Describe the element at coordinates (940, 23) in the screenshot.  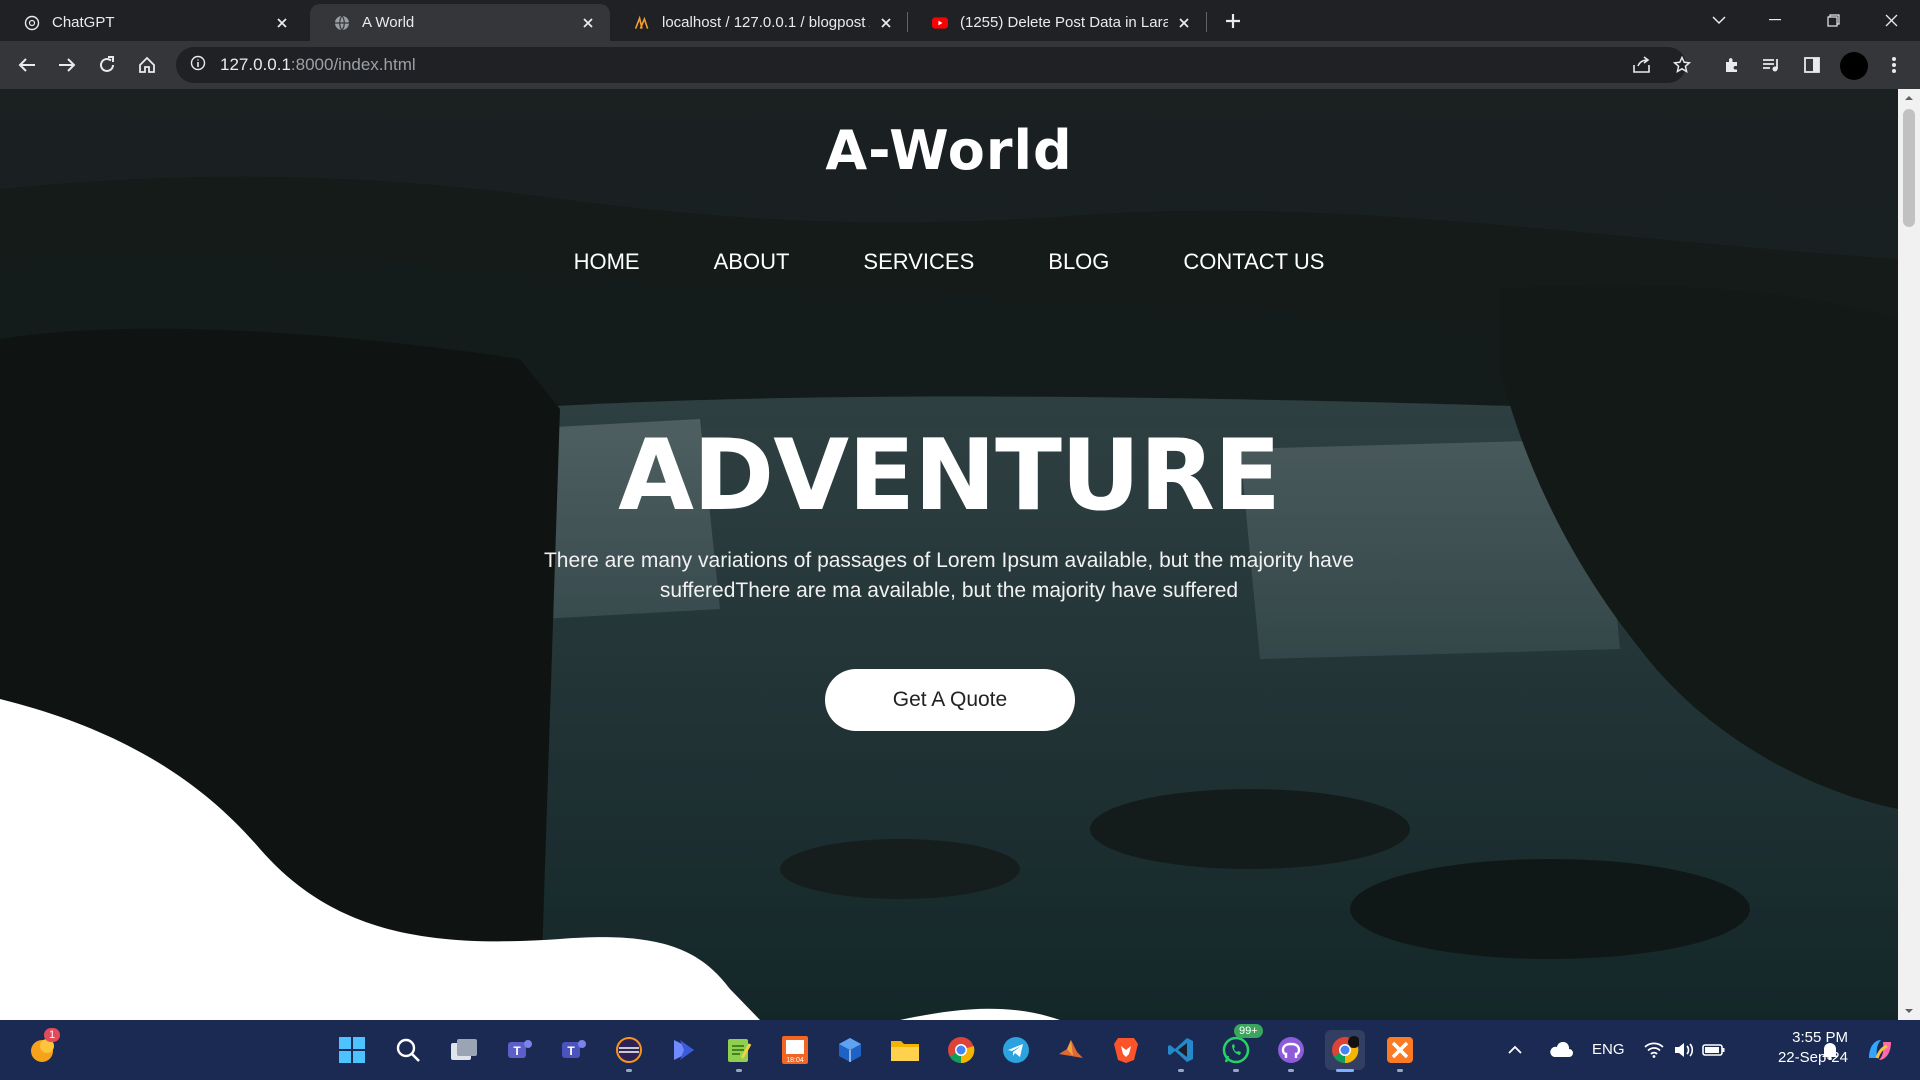
I see `youtube-icon` at that location.